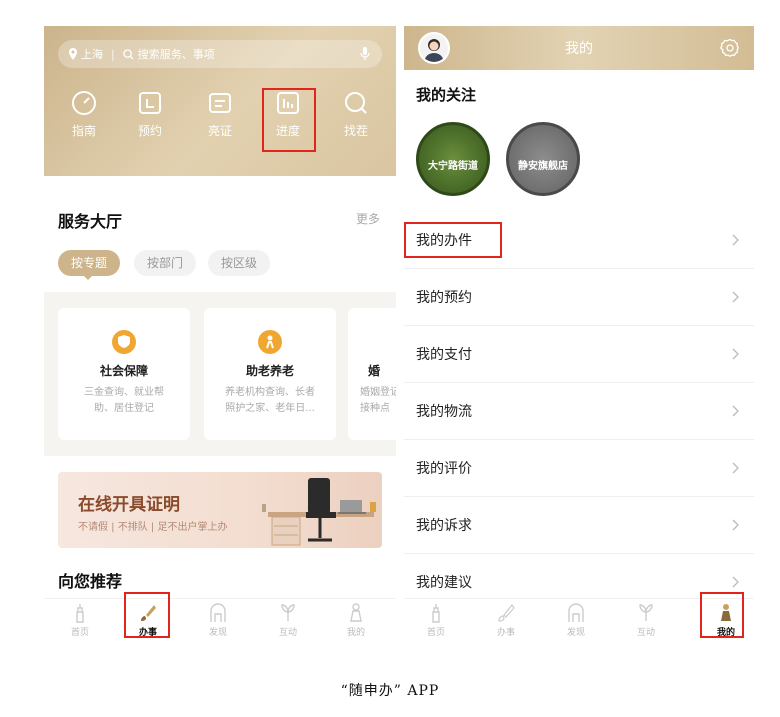 The width and height of the screenshot is (780, 717). I want to click on quick-action-guide: 指南, so click(84, 114).